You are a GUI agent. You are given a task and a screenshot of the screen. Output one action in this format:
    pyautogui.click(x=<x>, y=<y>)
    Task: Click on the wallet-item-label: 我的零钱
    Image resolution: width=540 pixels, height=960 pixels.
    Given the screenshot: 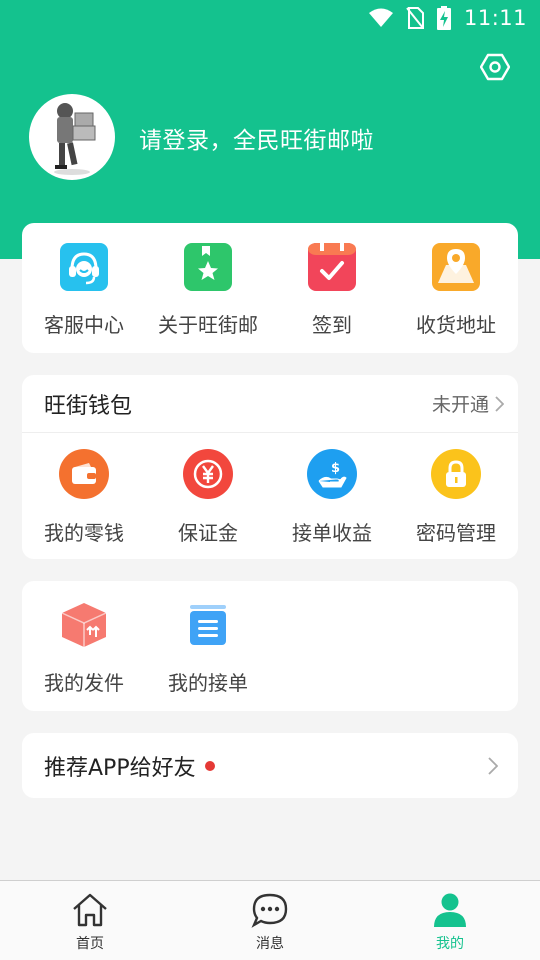 What is the action you would take?
    pyautogui.click(x=84, y=533)
    